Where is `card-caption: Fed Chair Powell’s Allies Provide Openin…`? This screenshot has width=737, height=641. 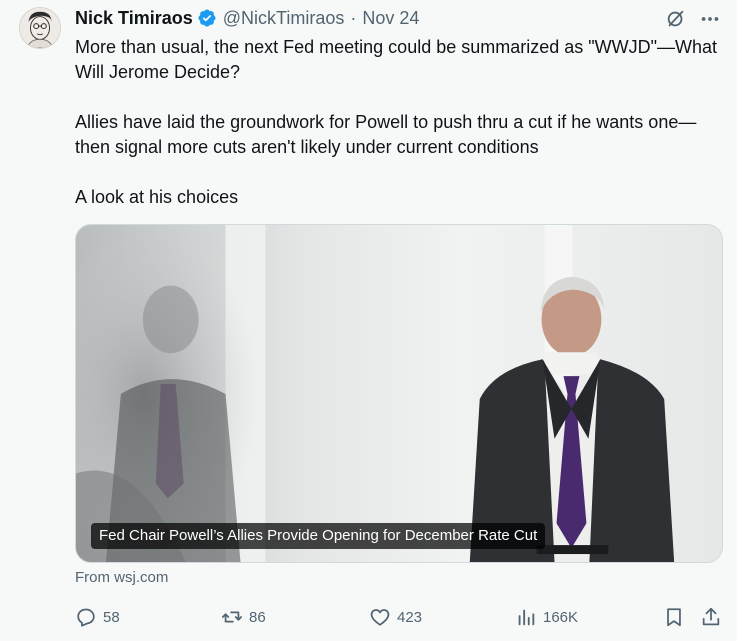 card-caption: Fed Chair Powell’s Allies Provide Openin… is located at coordinates (318, 536).